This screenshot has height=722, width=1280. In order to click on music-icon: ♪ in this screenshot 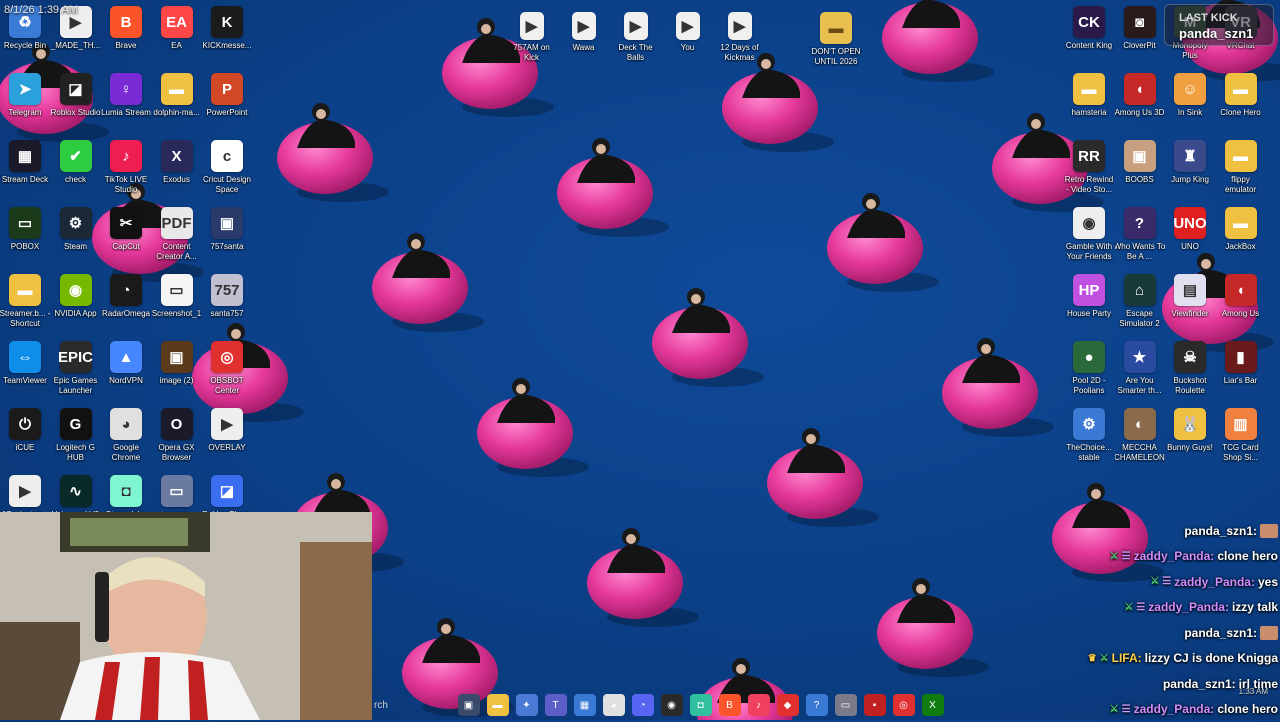, I will do `click(759, 705)`.